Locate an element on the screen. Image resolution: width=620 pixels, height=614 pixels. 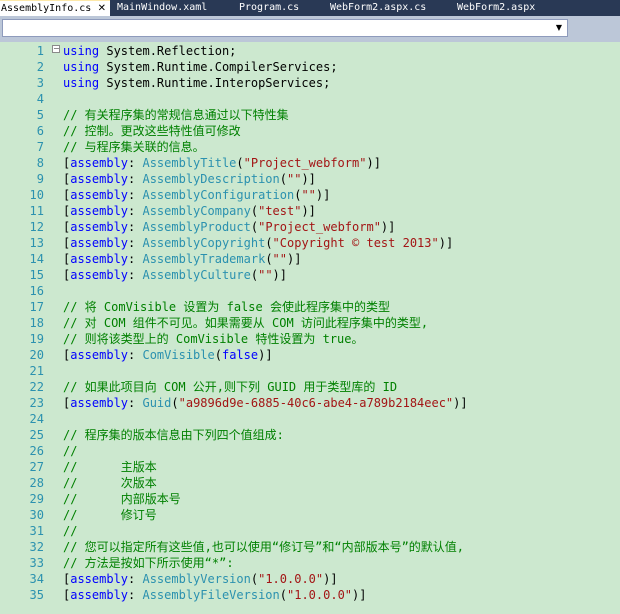
code-line: 9 [assembly: AssemblyDescription("")] is located at coordinates (310, 179).